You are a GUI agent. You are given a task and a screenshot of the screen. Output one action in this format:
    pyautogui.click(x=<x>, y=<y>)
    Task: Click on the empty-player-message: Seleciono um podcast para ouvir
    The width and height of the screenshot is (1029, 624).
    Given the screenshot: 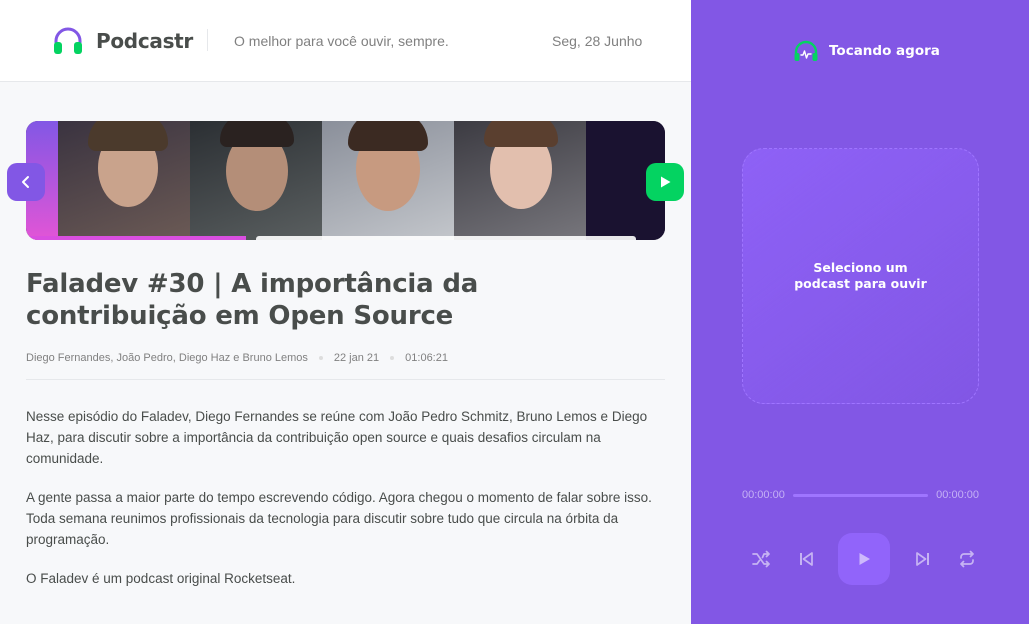 What is the action you would take?
    pyautogui.click(x=860, y=275)
    